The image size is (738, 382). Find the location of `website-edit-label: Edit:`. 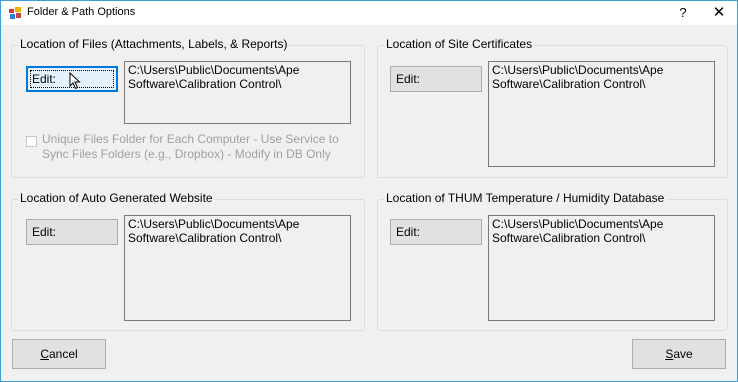

website-edit-label: Edit: is located at coordinates (44, 232).